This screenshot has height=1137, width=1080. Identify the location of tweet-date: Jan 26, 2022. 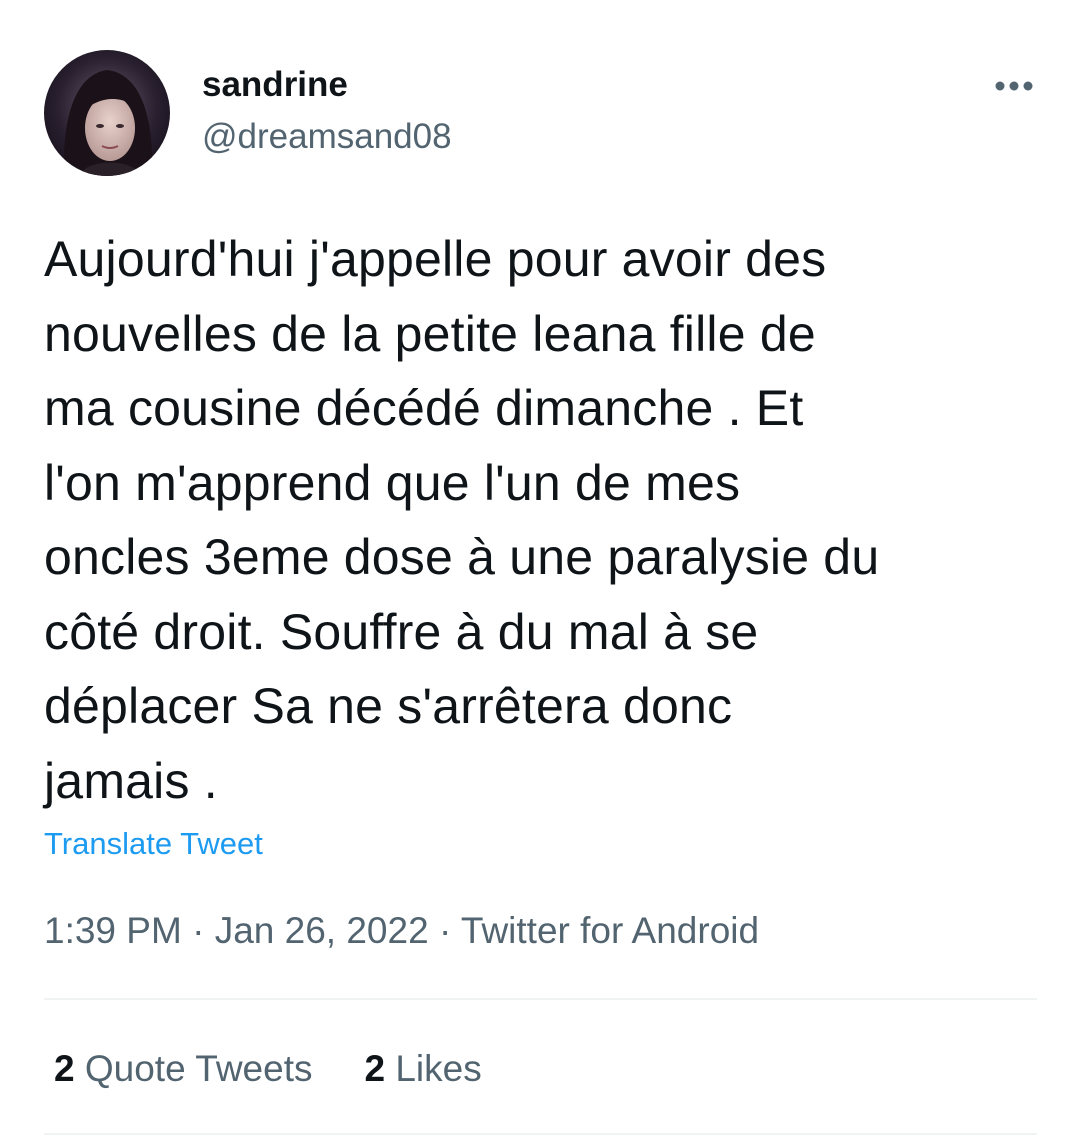
(322, 930).